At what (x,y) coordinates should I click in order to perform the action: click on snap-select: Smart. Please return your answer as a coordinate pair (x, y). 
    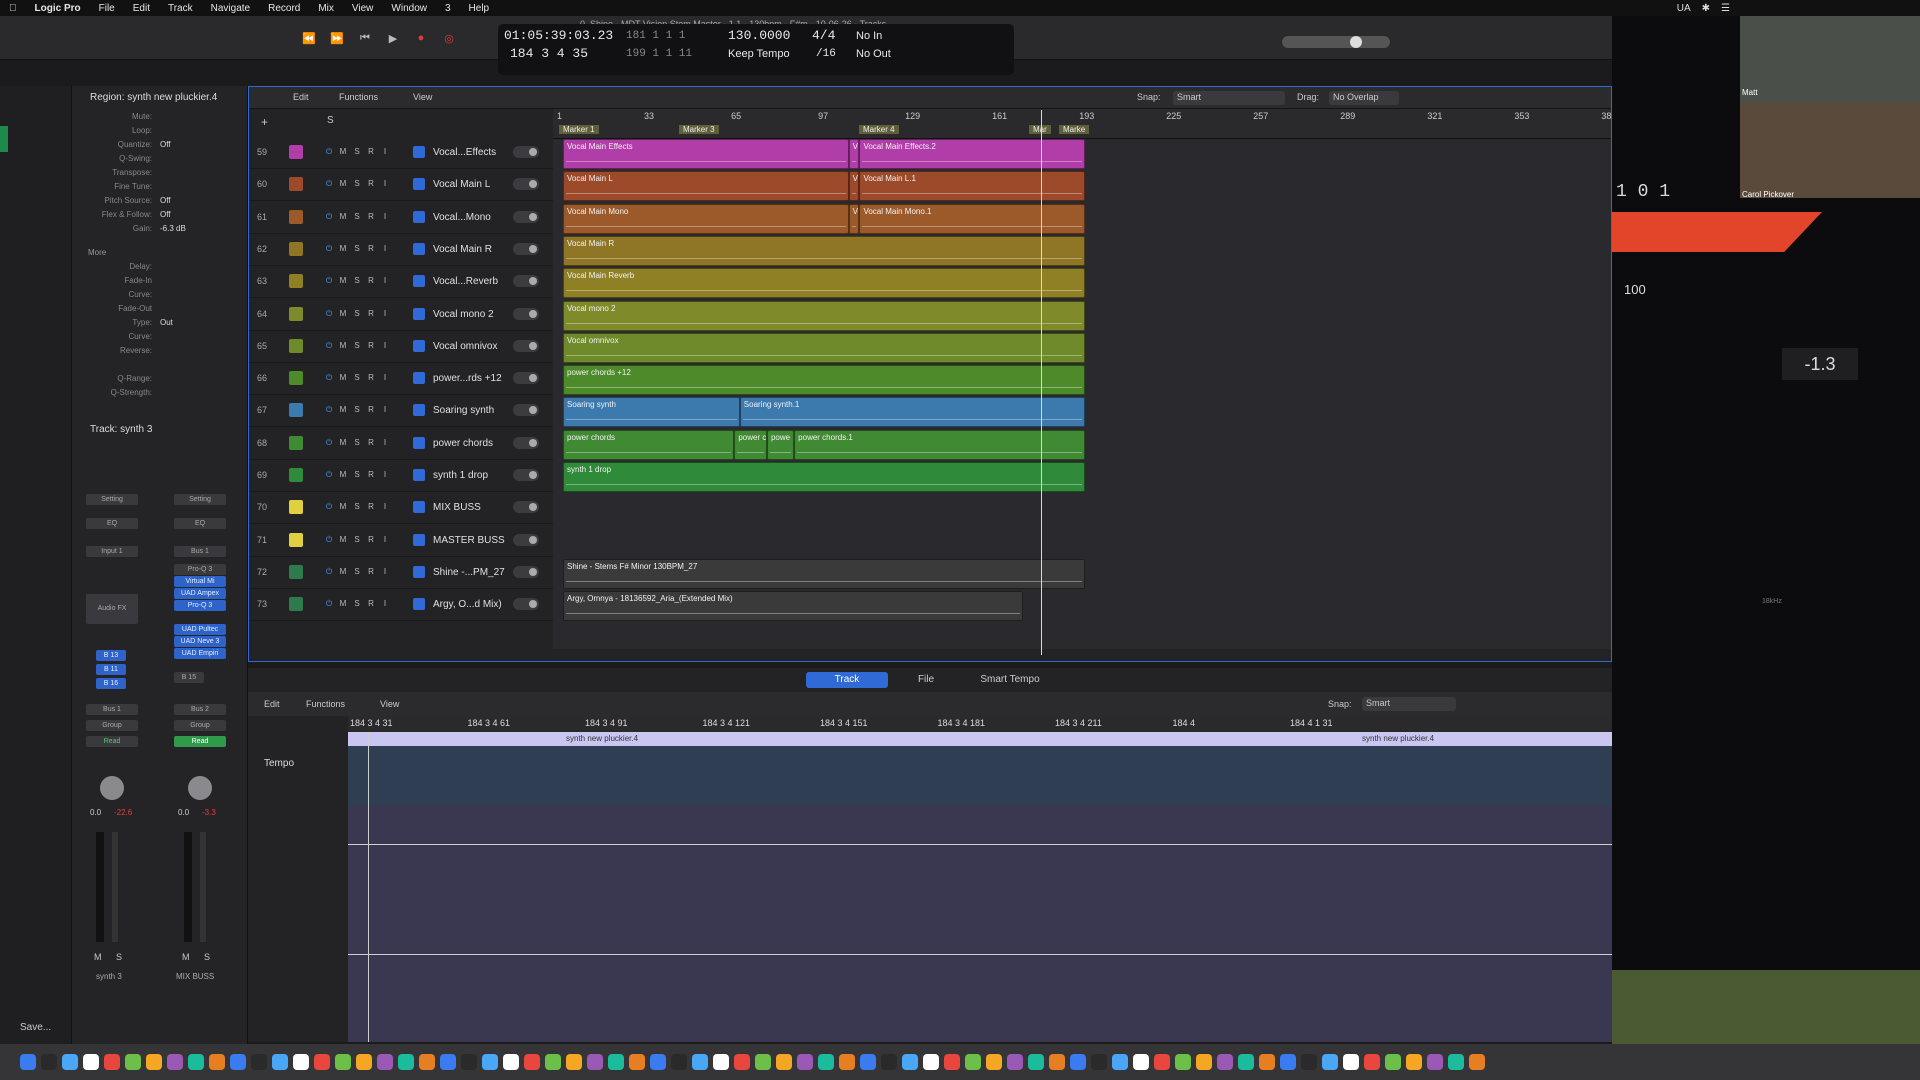
    Looking at the image, I should click on (1229, 98).